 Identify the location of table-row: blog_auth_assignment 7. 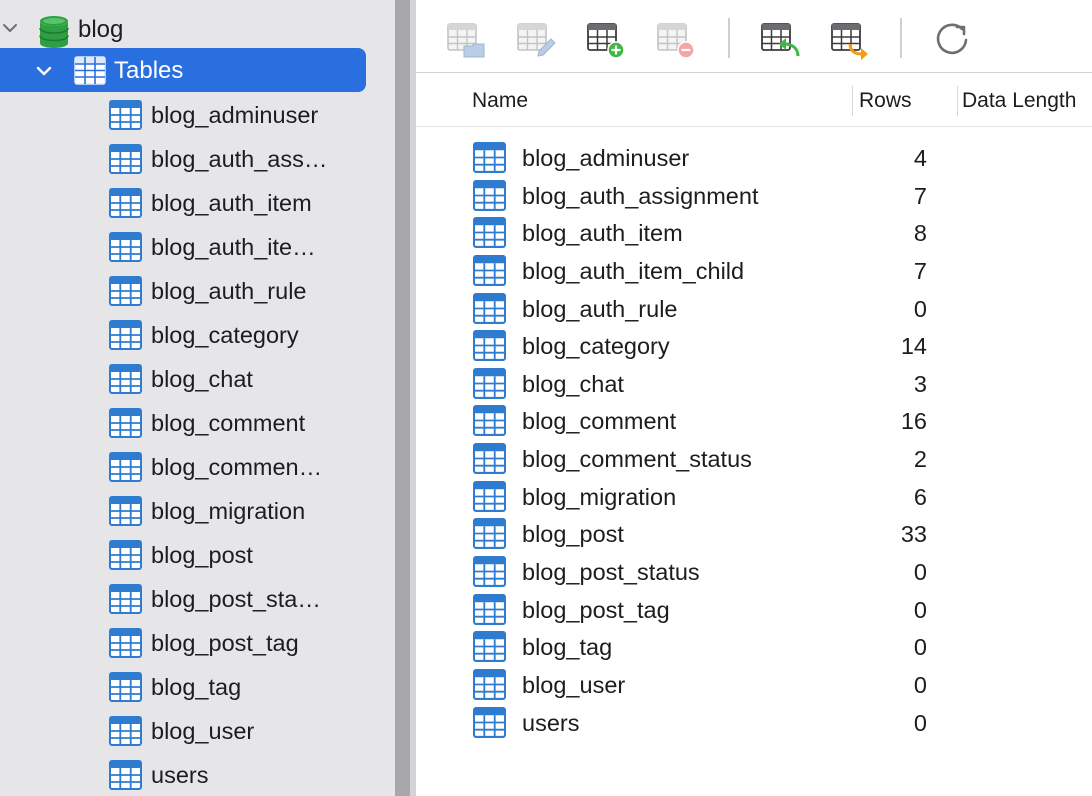
(754, 196).